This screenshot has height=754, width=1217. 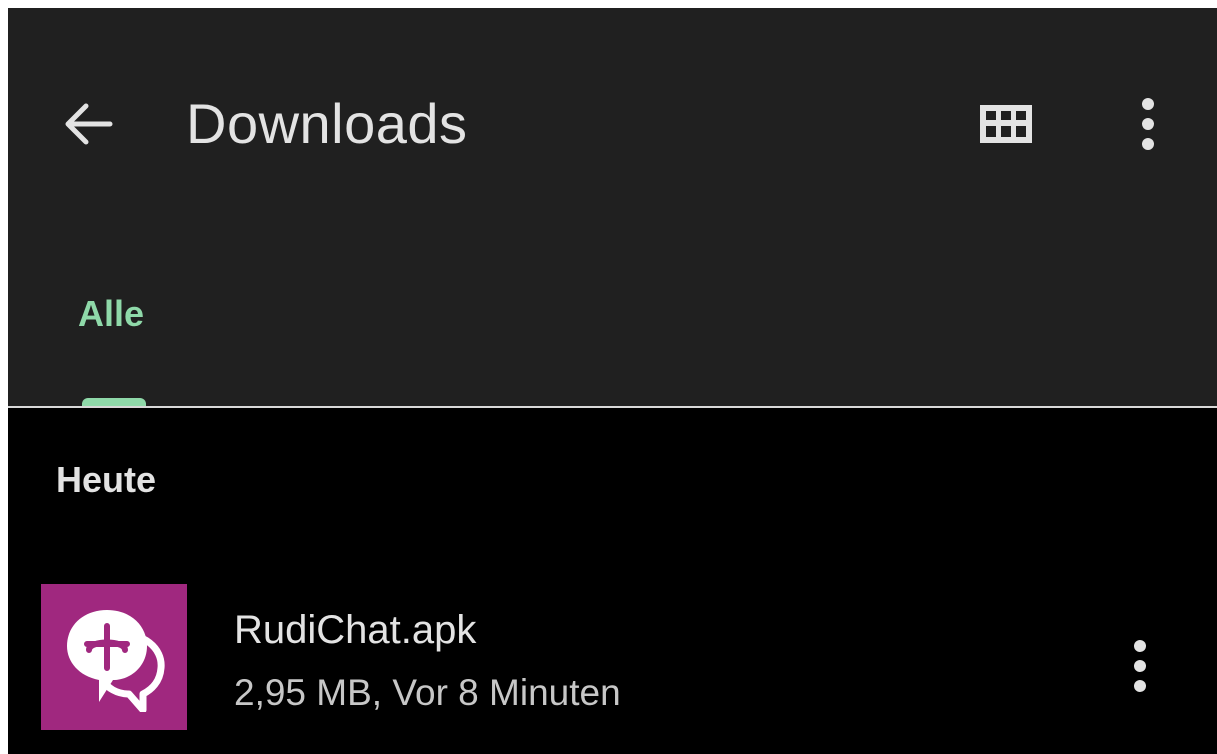 What do you see at coordinates (114, 657) in the screenshot?
I see `rudichat-app-icon` at bounding box center [114, 657].